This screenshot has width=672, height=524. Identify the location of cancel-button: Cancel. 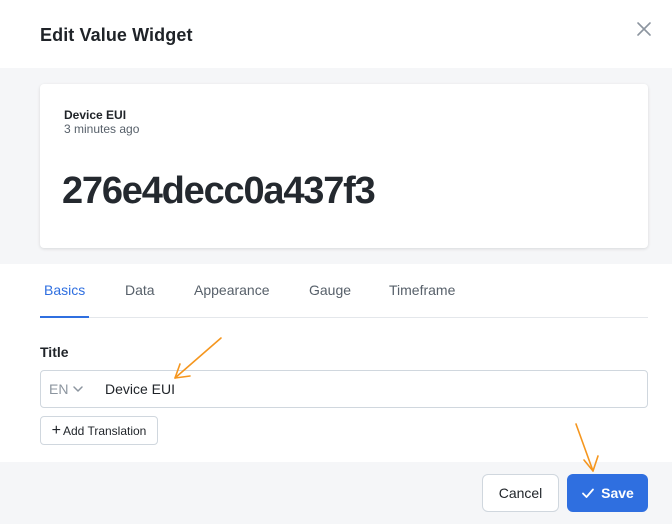
(520, 493).